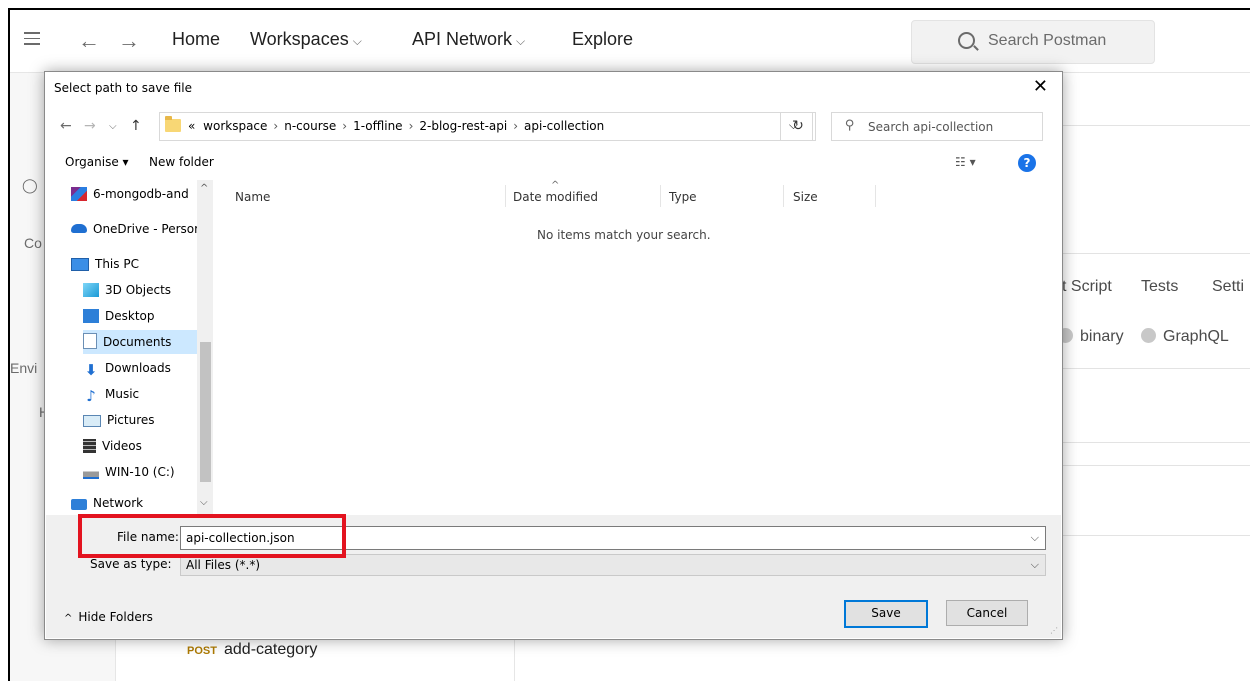 Image resolution: width=1250 pixels, height=681 pixels. Describe the element at coordinates (602, 39) in the screenshot. I see `nav-explore: Explore` at that location.